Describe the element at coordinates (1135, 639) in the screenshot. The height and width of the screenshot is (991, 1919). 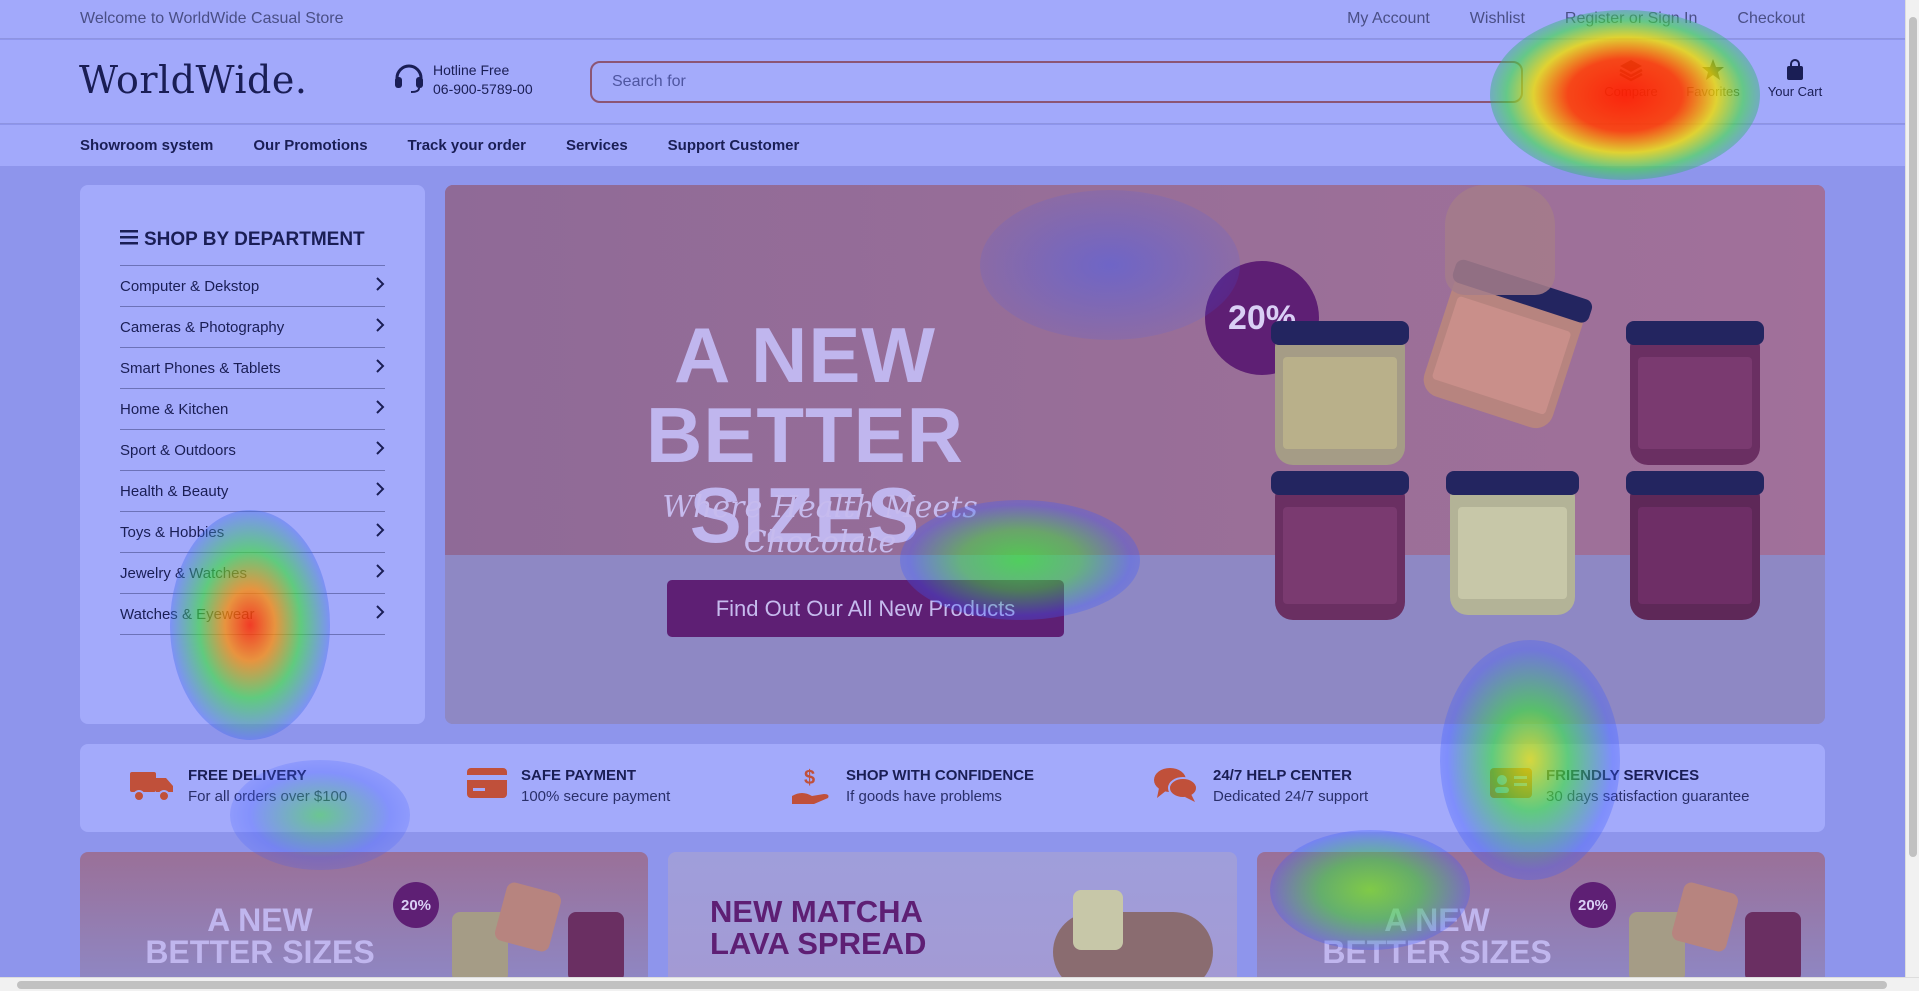
I see `hero-tablecloth` at that location.